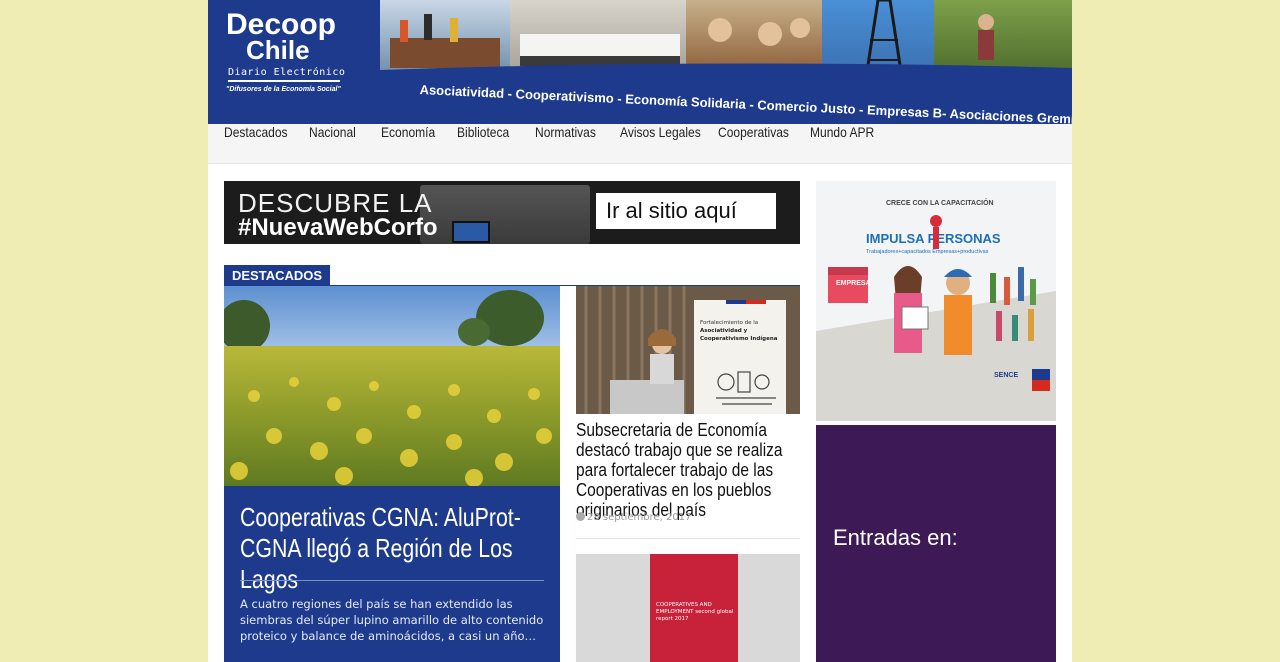 This screenshot has height=662, width=1280. Describe the element at coordinates (729, 323) in the screenshot. I see `poster-text: Fortalecimiento de la` at that location.